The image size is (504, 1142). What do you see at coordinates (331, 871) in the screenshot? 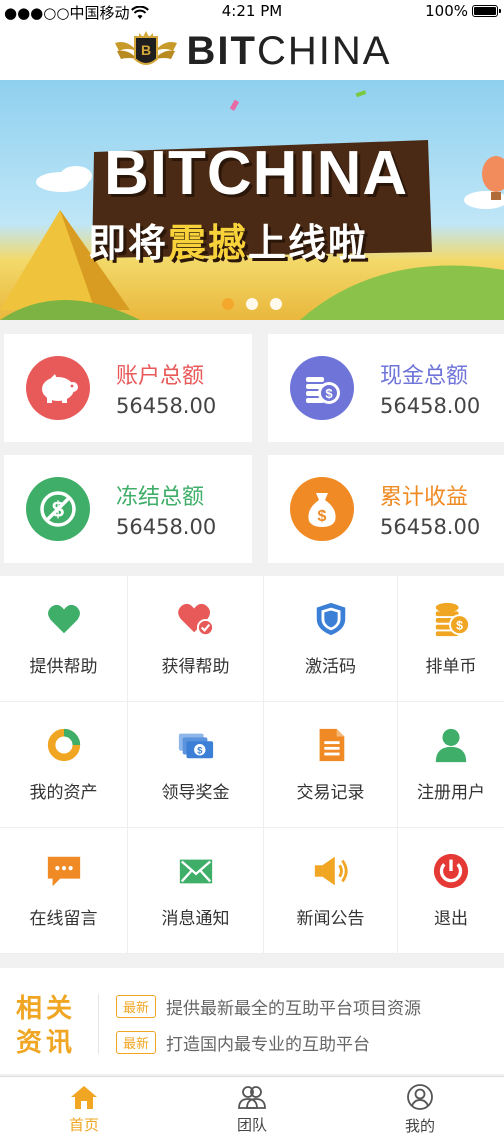
I see `speaker-icon` at bounding box center [331, 871].